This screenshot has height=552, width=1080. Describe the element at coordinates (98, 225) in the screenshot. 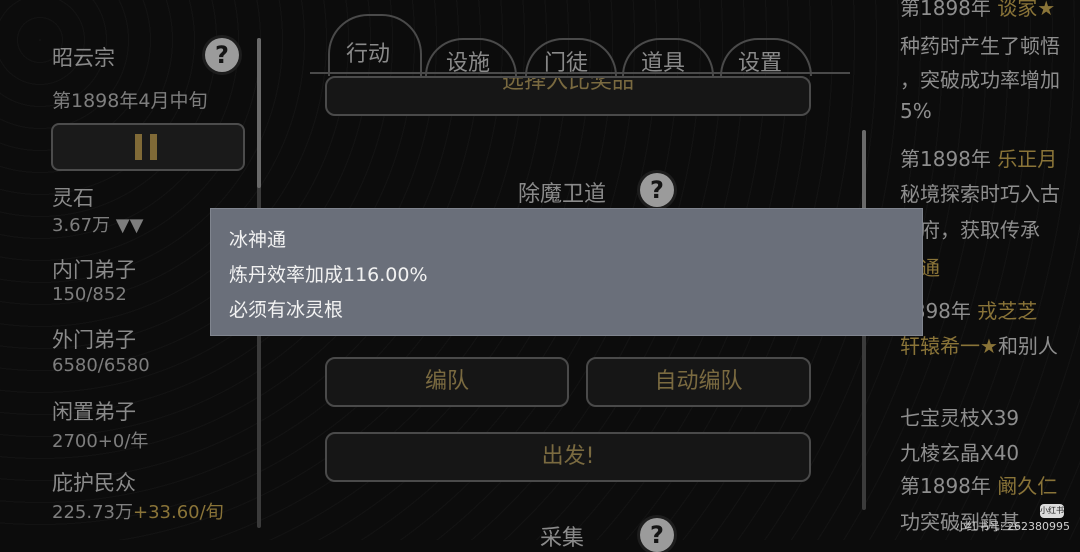

I see `stat-value-spirit-stone: 3.67万 ▼▼` at that location.